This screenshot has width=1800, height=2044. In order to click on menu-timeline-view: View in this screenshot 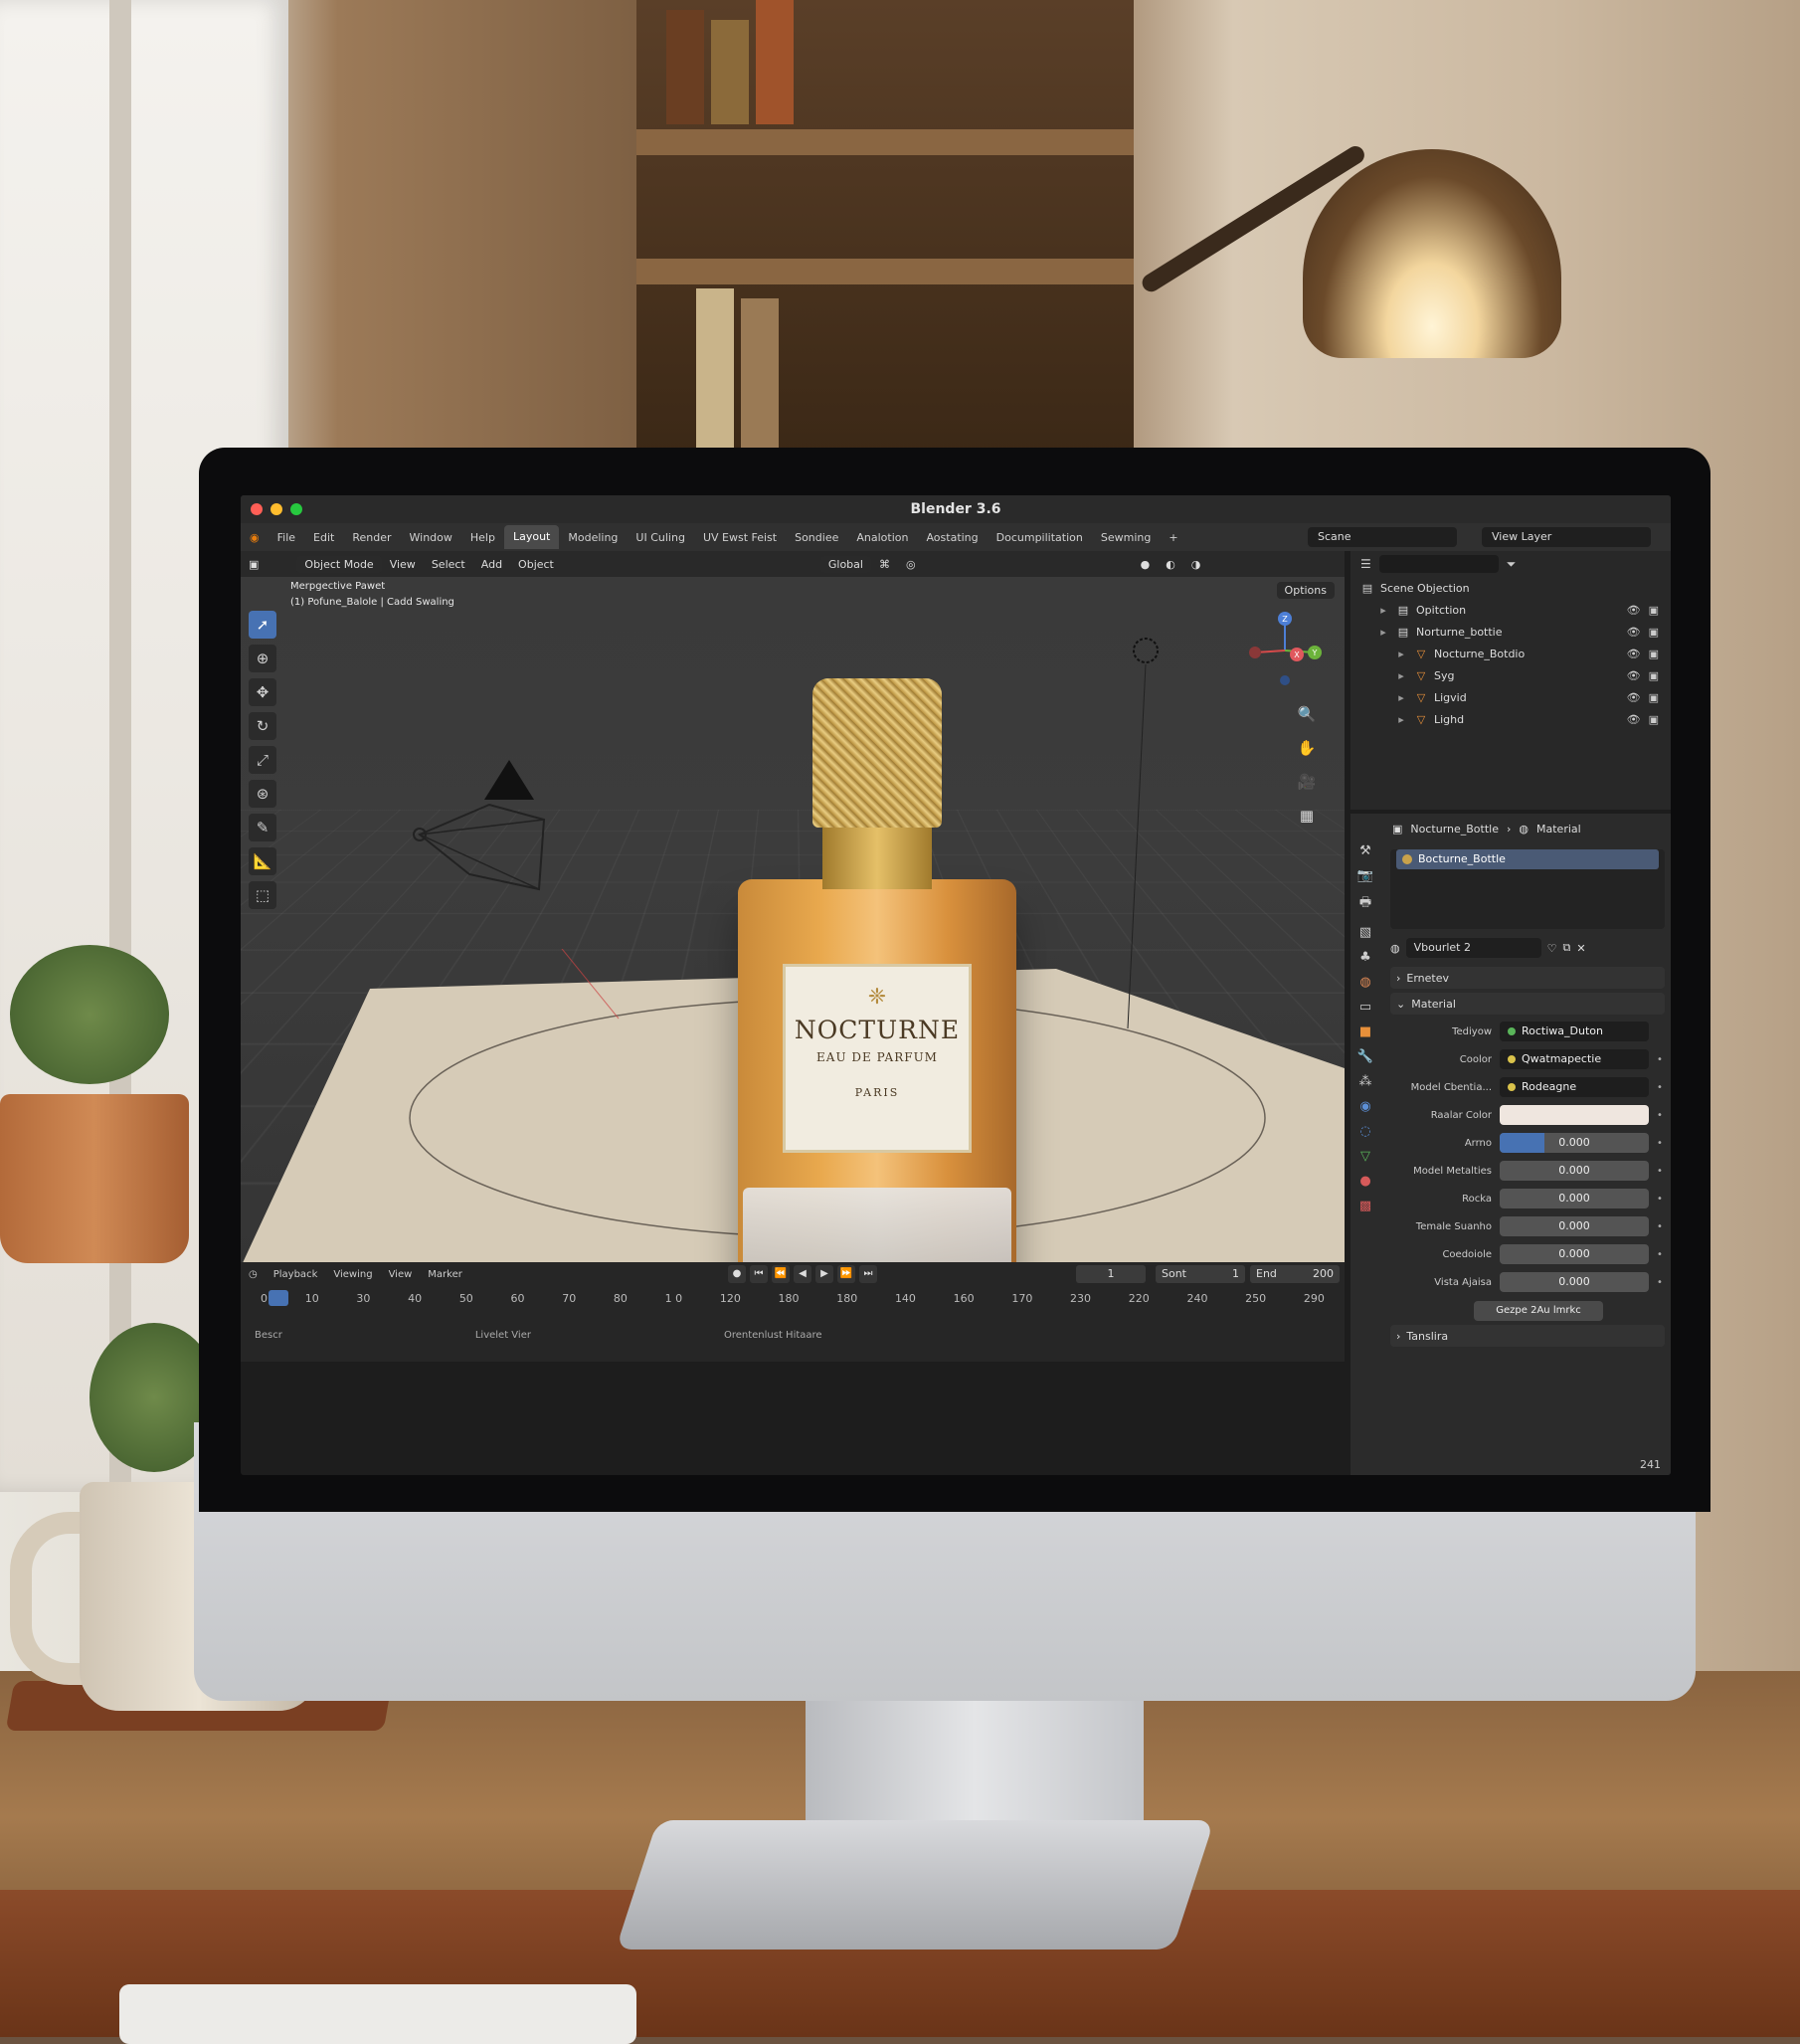, I will do `click(401, 1274)`.